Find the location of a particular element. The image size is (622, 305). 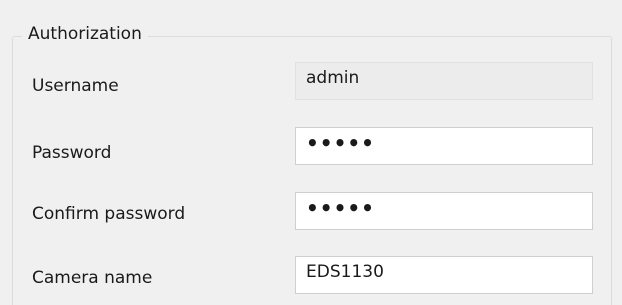

password-field: ••••• is located at coordinates (444, 146).